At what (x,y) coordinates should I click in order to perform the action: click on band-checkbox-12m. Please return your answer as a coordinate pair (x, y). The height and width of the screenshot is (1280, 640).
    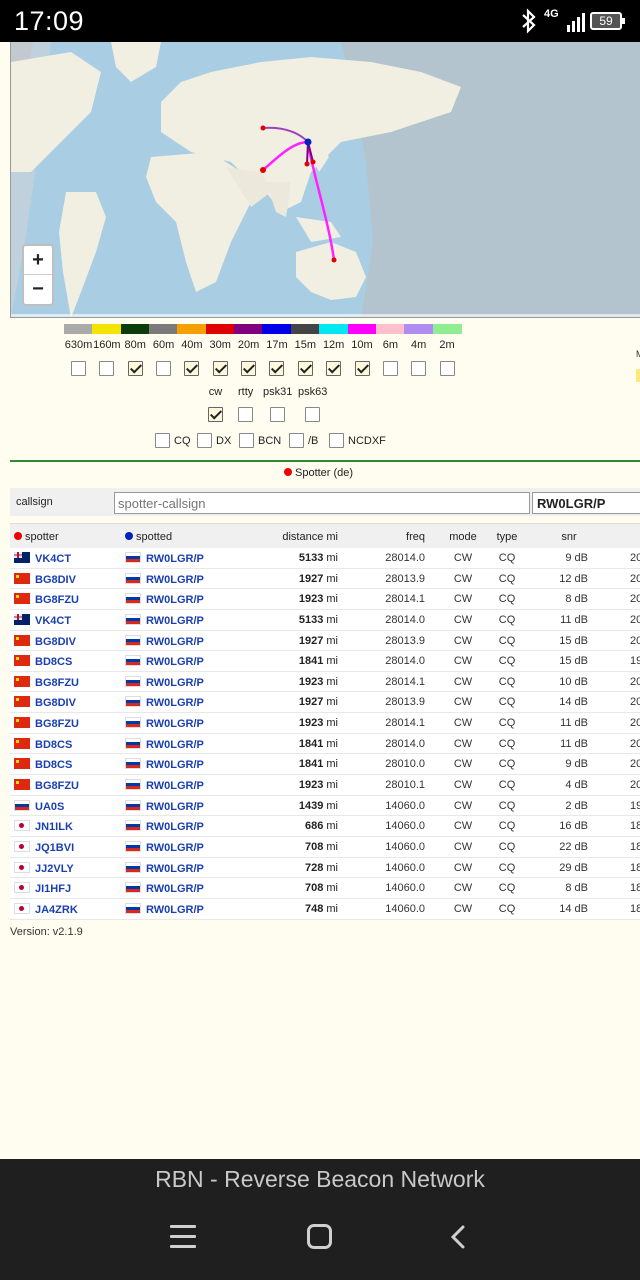
    Looking at the image, I should click on (334, 368).